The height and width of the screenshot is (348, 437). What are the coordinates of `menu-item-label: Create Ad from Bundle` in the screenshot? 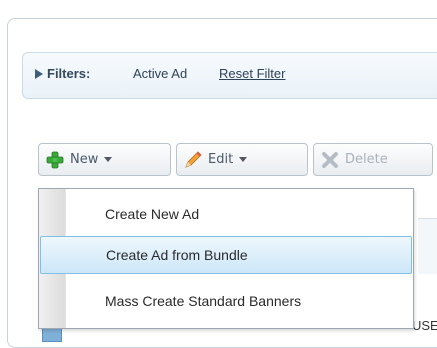 It's located at (177, 255).